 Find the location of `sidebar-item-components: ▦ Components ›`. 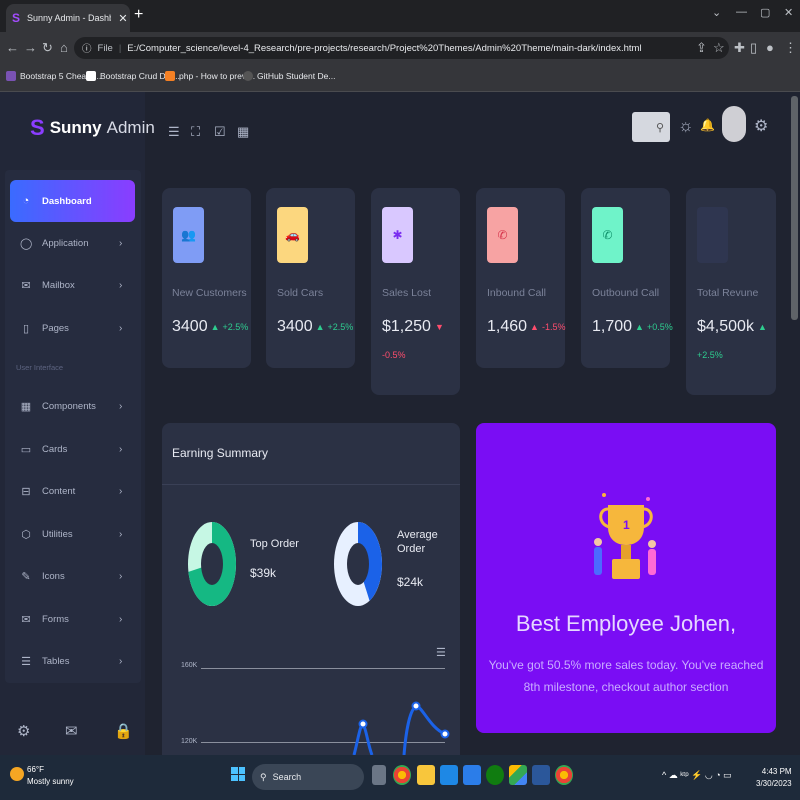

sidebar-item-components: ▦ Components › is located at coordinates (72, 406).